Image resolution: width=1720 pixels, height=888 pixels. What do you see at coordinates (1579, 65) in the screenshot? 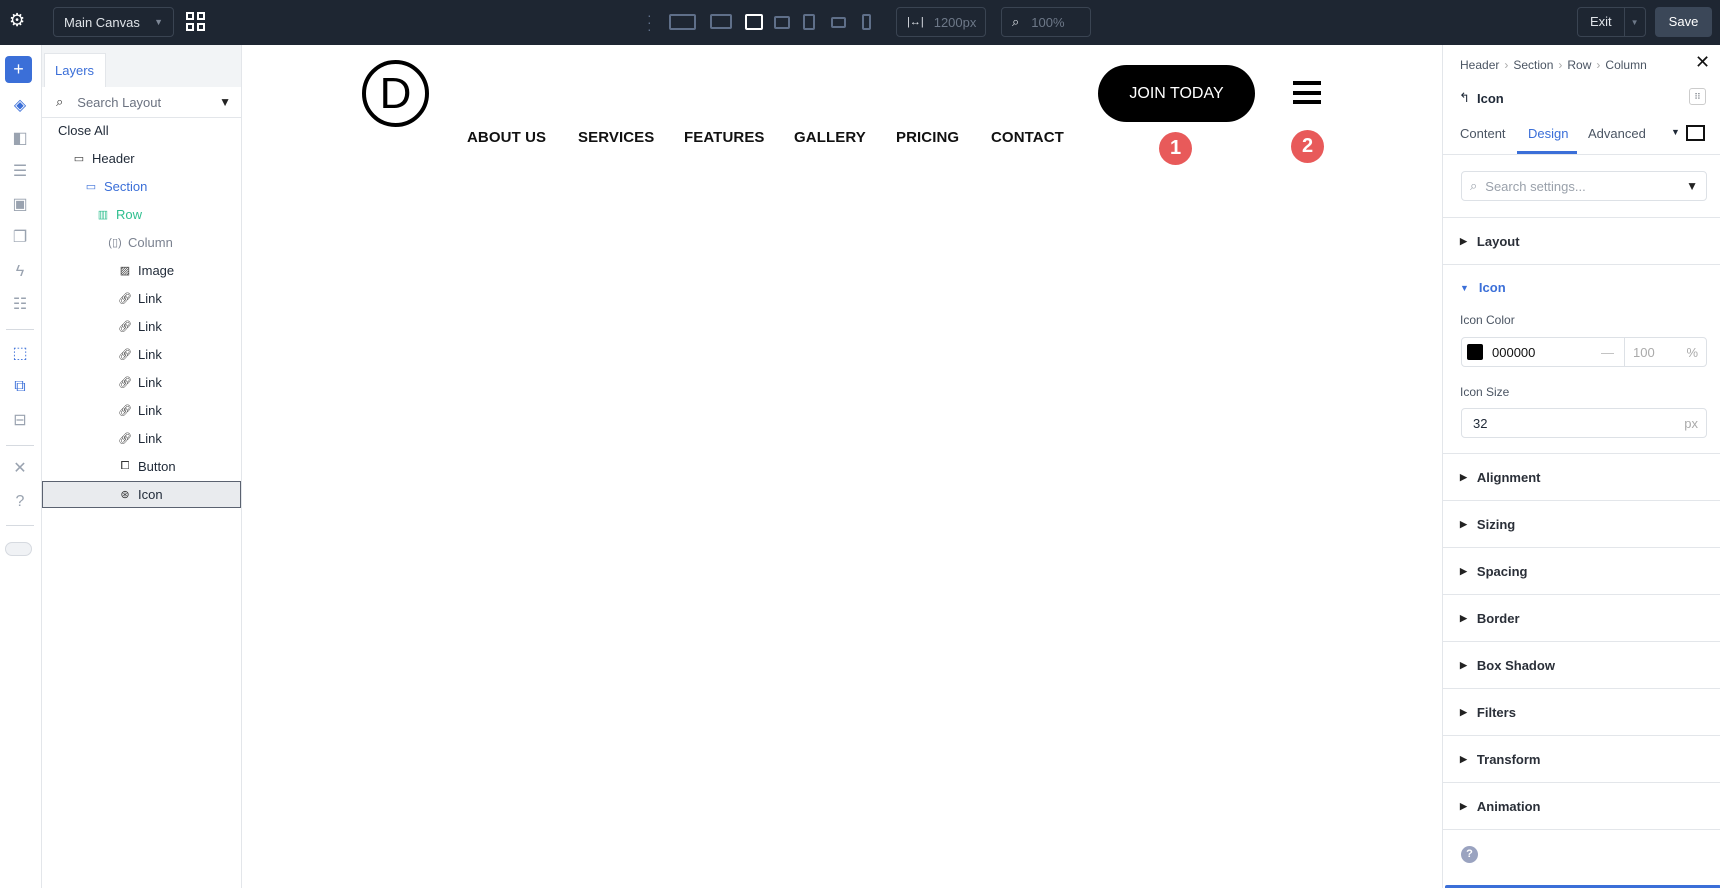
I see `breadcrumb-row: Row` at bounding box center [1579, 65].